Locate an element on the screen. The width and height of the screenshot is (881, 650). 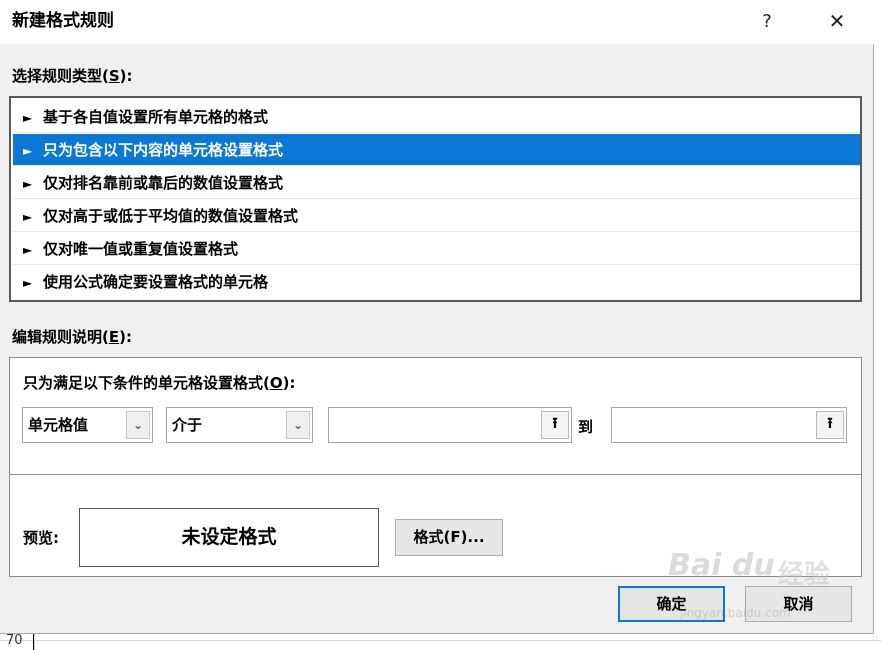
cell-value-select: 单元格值 ⌄ is located at coordinates (87, 425).